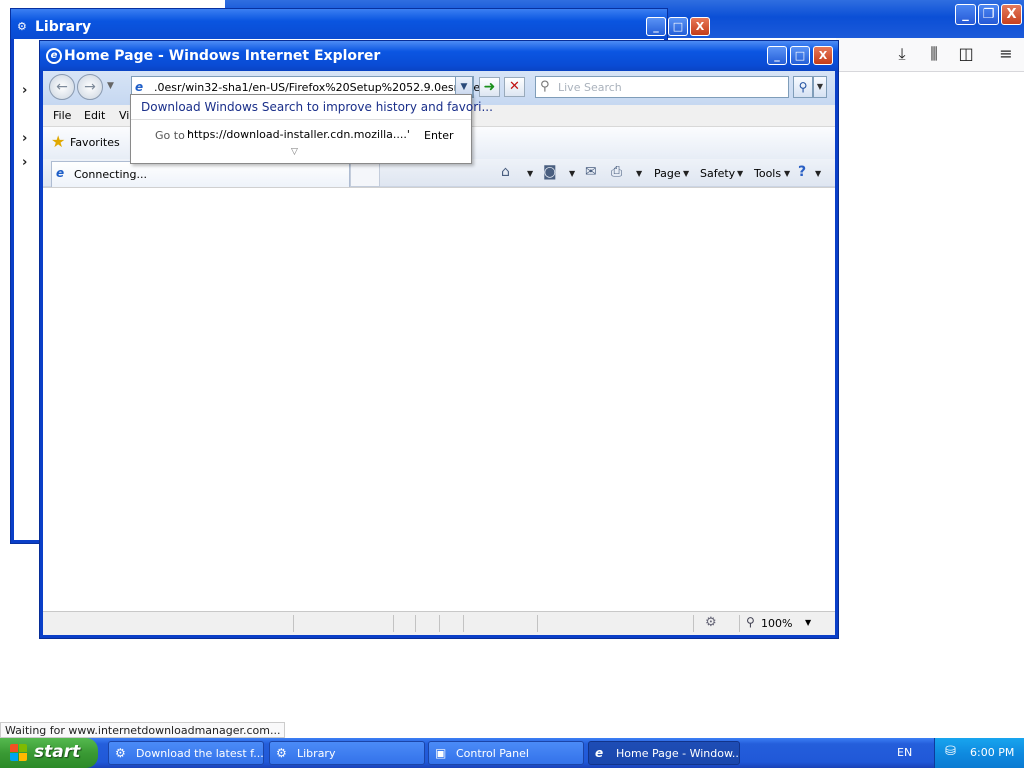 This screenshot has height=768, width=1024. I want to click on system-tray: ⛁ 6:00 PM, so click(979, 753).